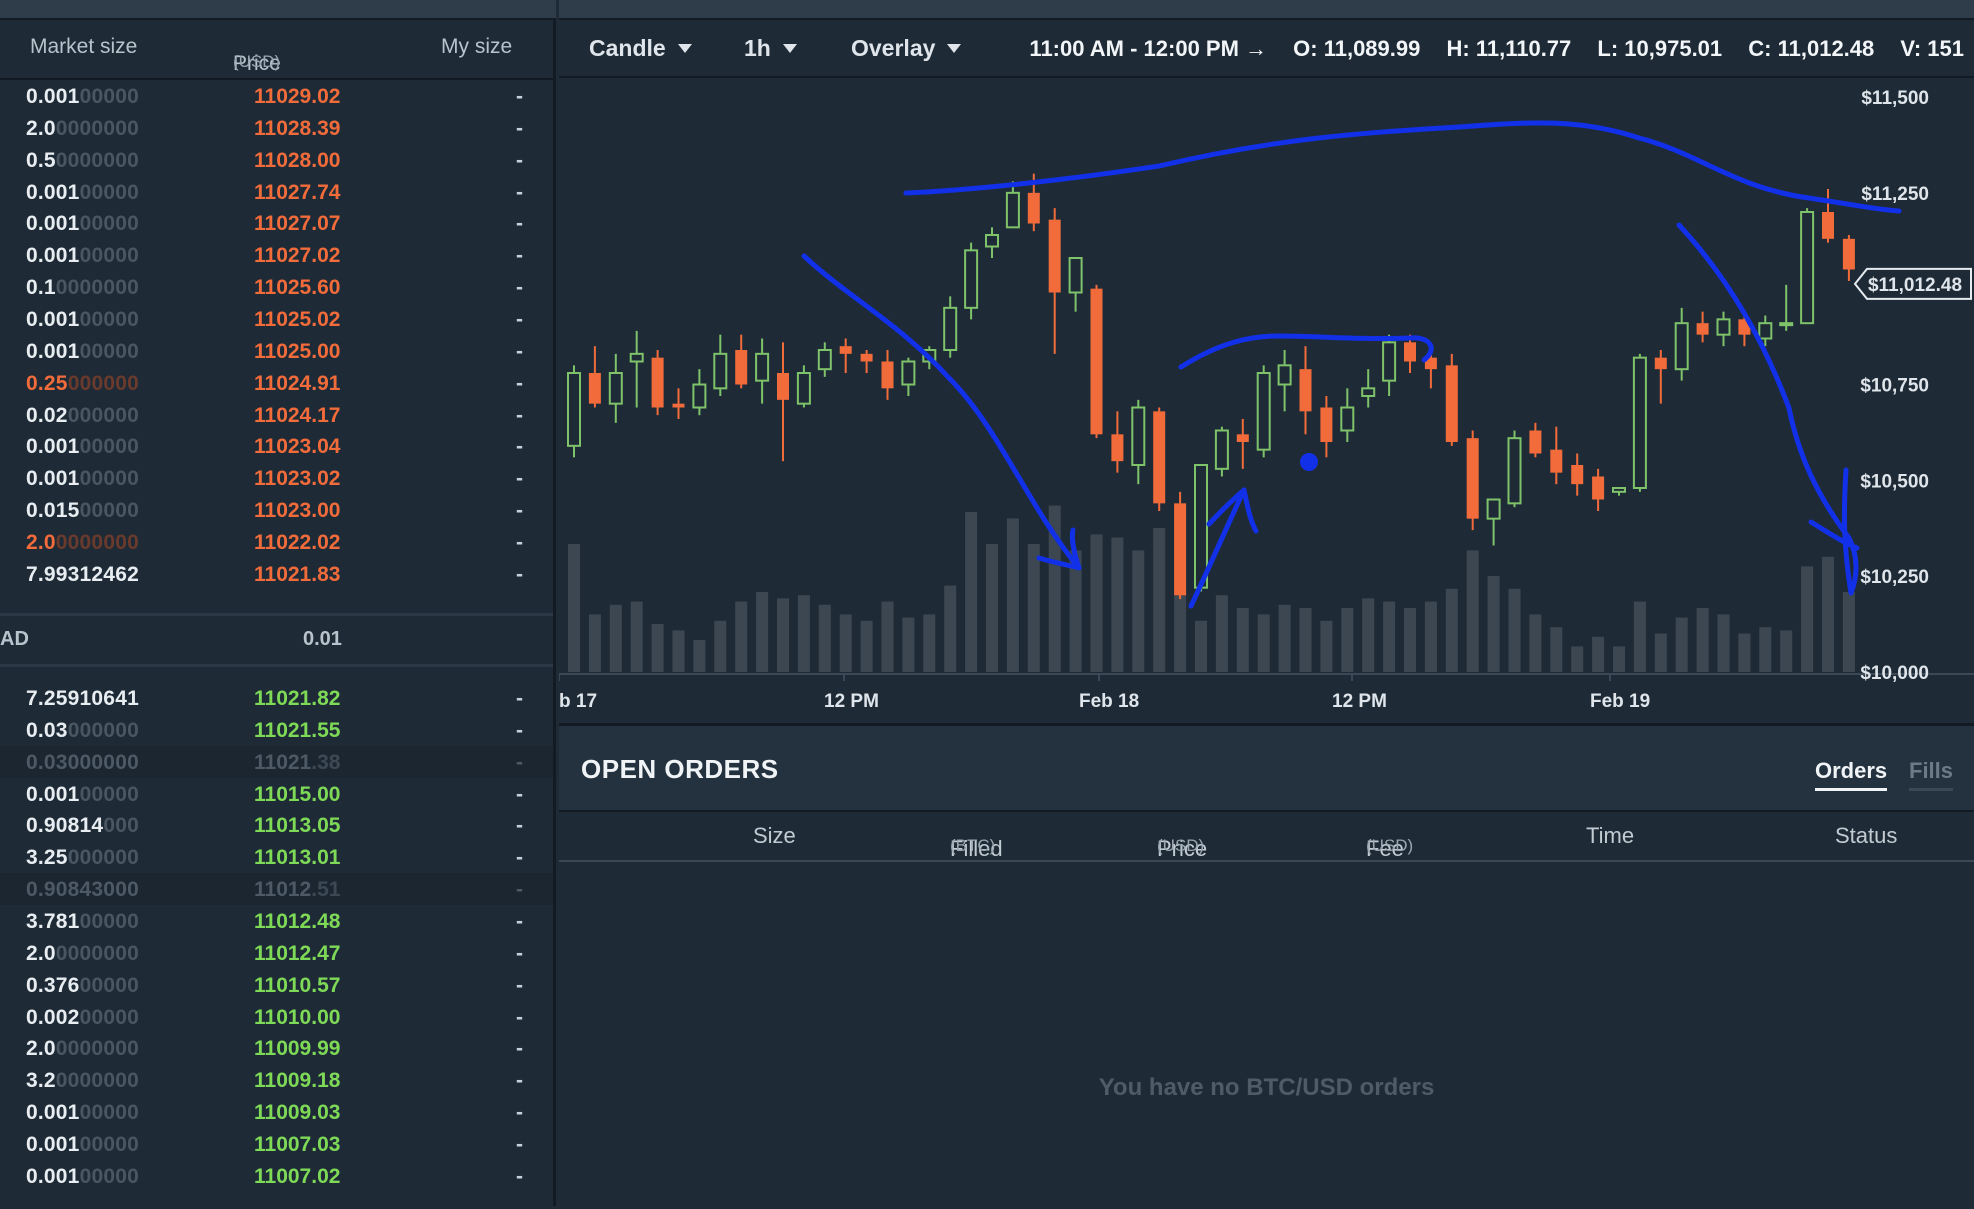 Image resolution: width=1974 pixels, height=1209 pixels. What do you see at coordinates (276, 1080) in the screenshot?
I see `bid-row: 3.20000000 11009.18 -` at bounding box center [276, 1080].